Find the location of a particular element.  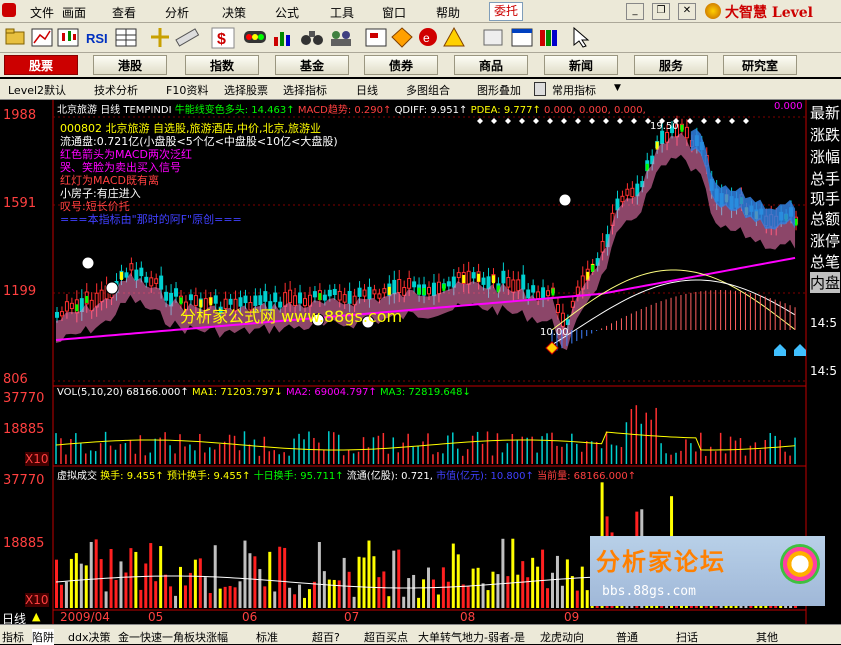

quote-current: 现手 is located at coordinates (825, 199).